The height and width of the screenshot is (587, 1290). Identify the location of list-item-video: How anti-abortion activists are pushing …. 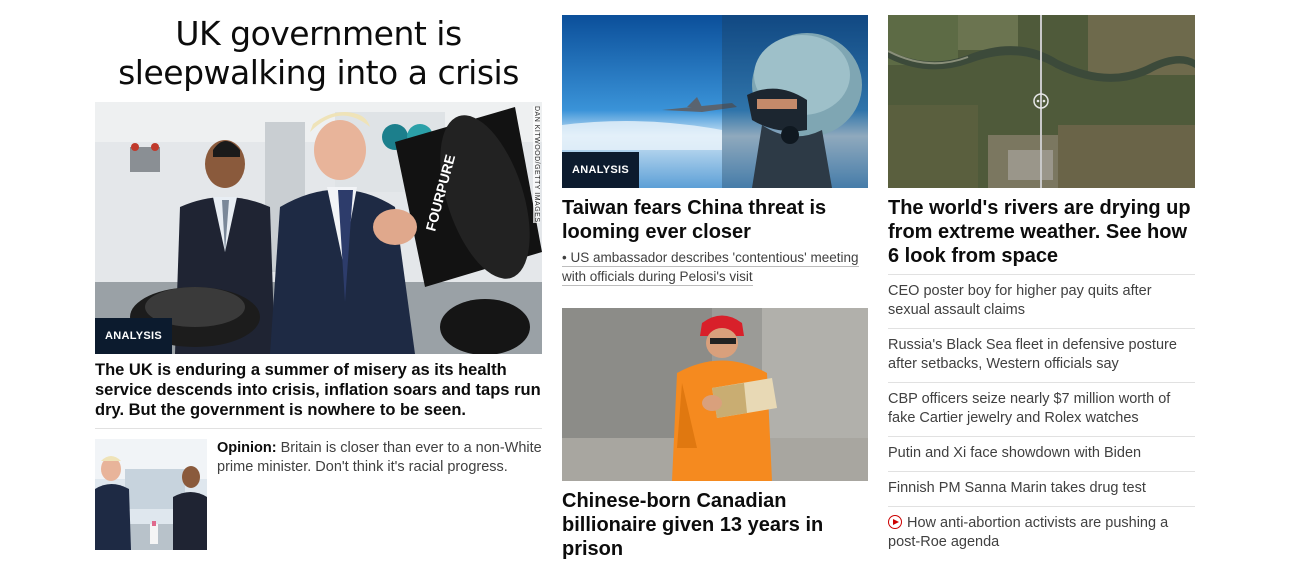
(1041, 533).